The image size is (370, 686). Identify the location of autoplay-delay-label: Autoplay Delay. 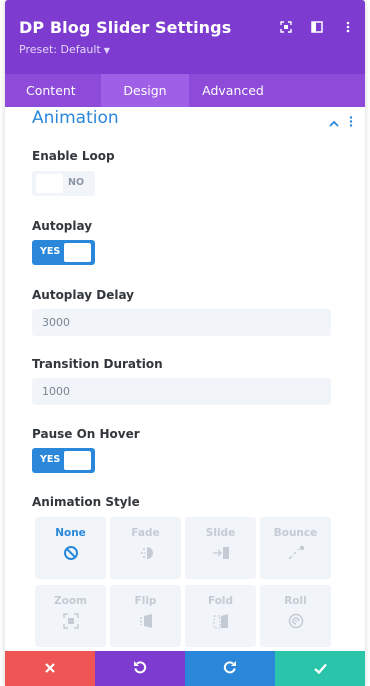
(83, 295).